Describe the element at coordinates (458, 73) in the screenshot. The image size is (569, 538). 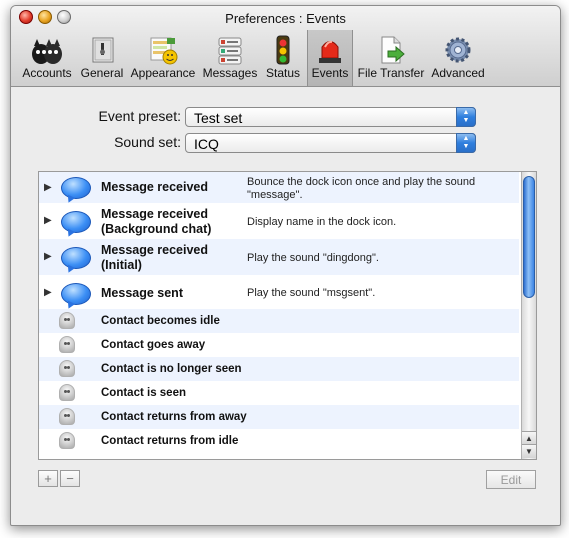
I see `toolbar-label: Advanced` at that location.